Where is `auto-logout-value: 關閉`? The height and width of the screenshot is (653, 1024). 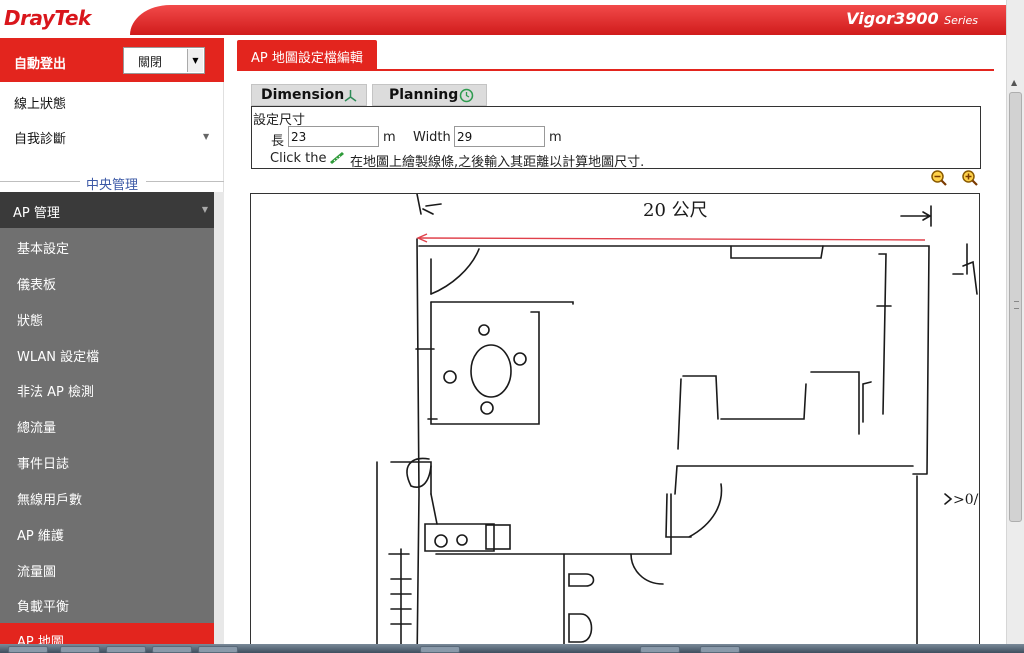
auto-logout-value: 關閉 is located at coordinates (150, 62).